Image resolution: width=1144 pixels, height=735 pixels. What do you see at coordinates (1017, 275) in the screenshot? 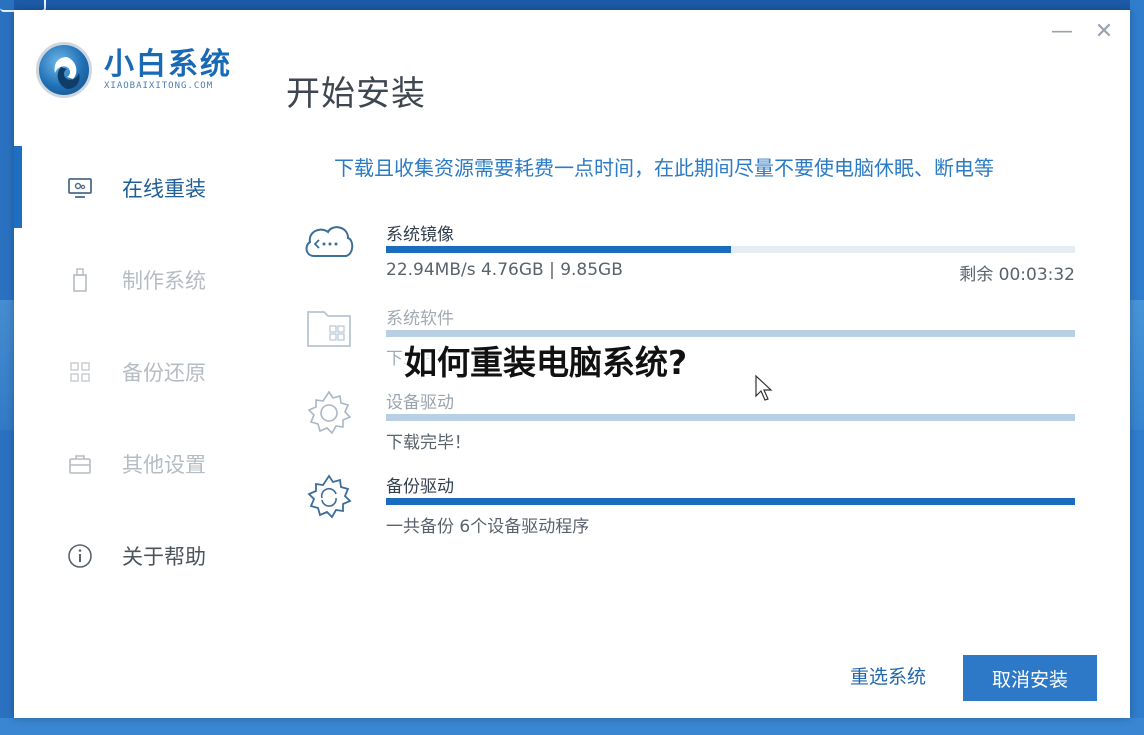
I see `task-remaining-time: 剩余 00:03:32` at bounding box center [1017, 275].